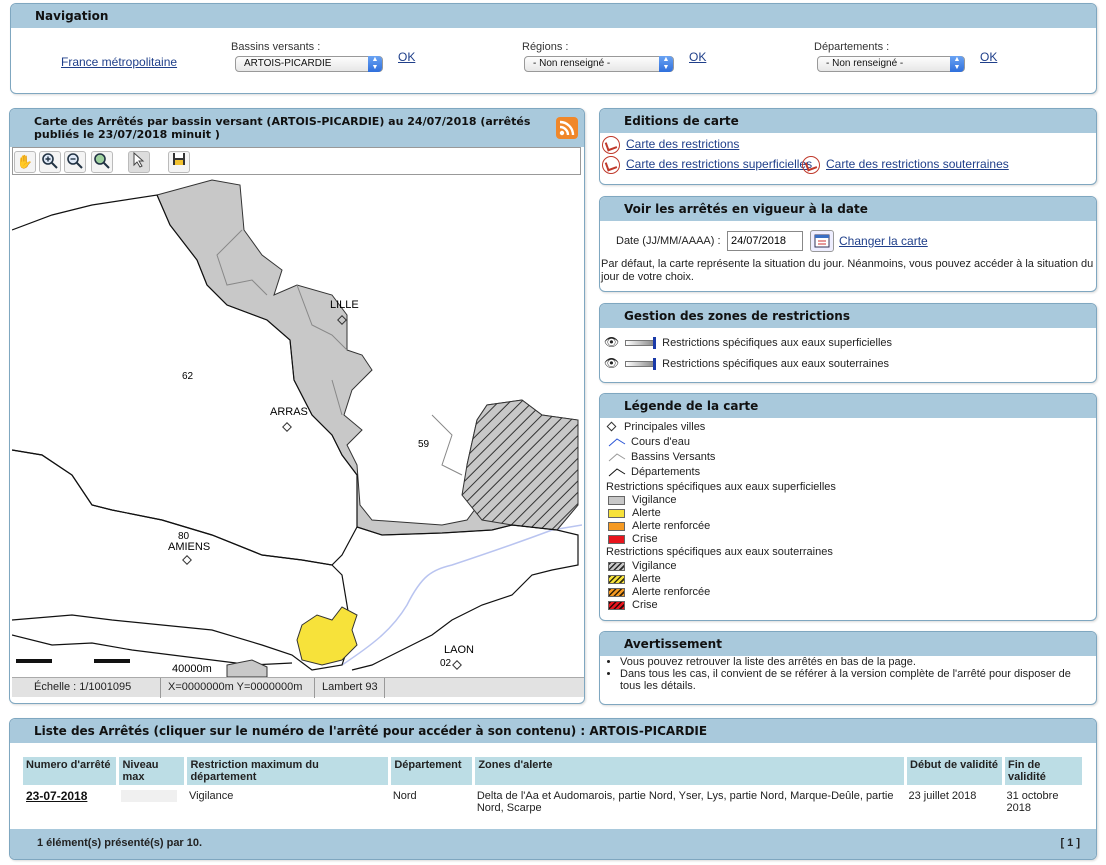  Describe the element at coordinates (988, 57) in the screenshot. I see `departements-ok-link: OK` at that location.